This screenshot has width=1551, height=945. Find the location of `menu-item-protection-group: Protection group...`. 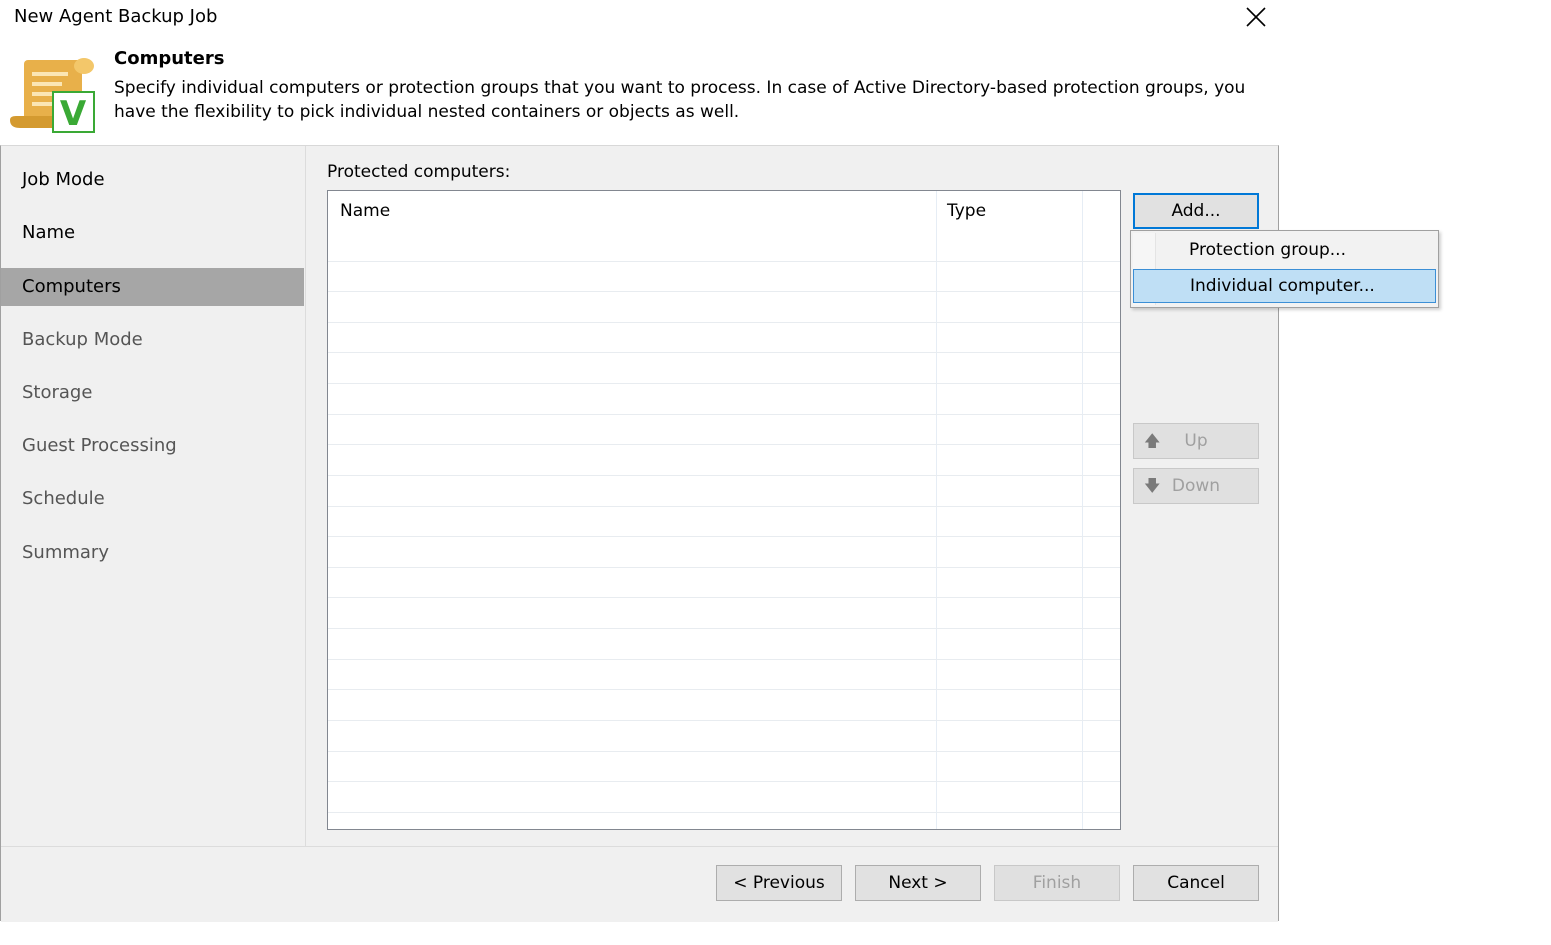

menu-item-protection-group: Protection group... is located at coordinates (1284, 251).